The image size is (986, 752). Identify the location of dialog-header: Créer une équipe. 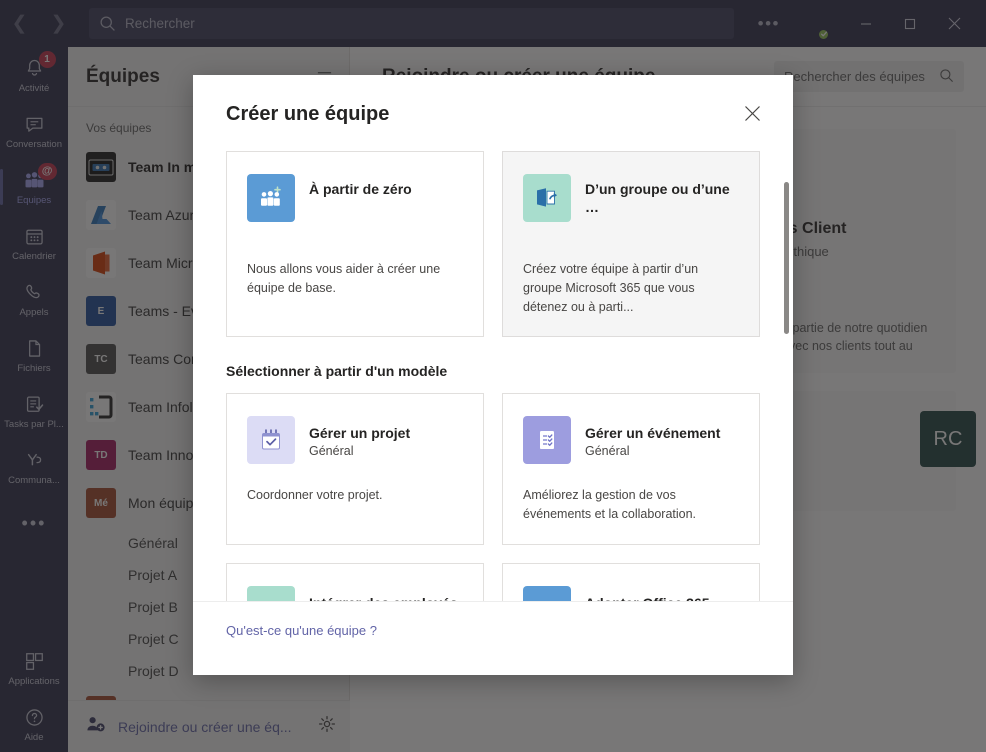
(493, 102).